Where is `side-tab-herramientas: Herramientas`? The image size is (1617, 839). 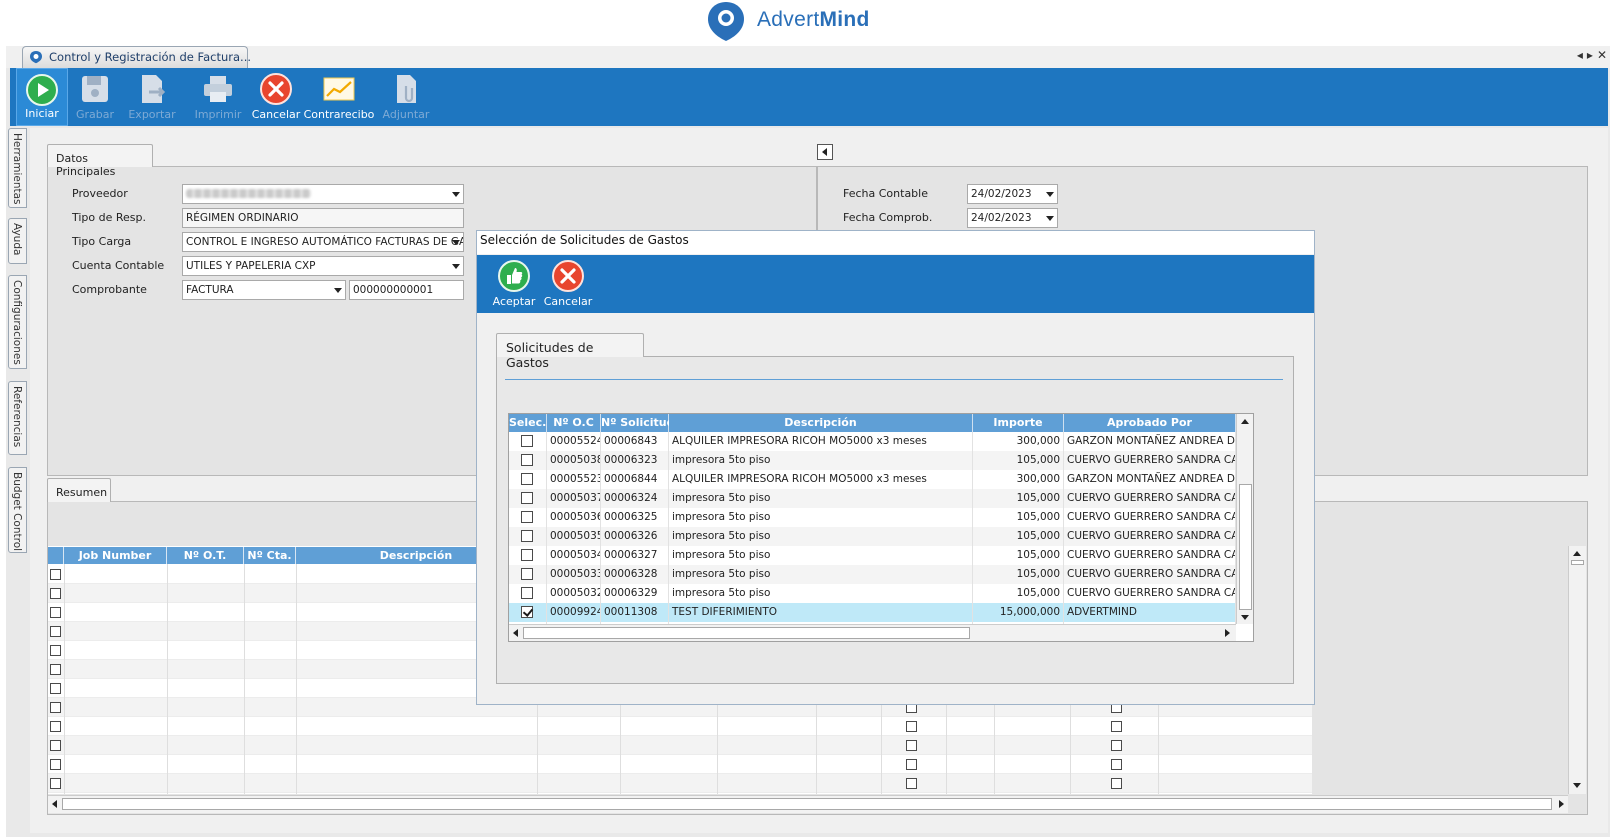 side-tab-herramientas: Herramientas is located at coordinates (17, 168).